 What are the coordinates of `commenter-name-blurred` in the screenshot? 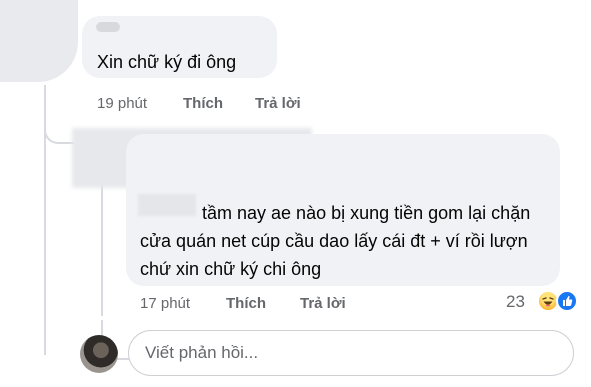 It's located at (108, 27).